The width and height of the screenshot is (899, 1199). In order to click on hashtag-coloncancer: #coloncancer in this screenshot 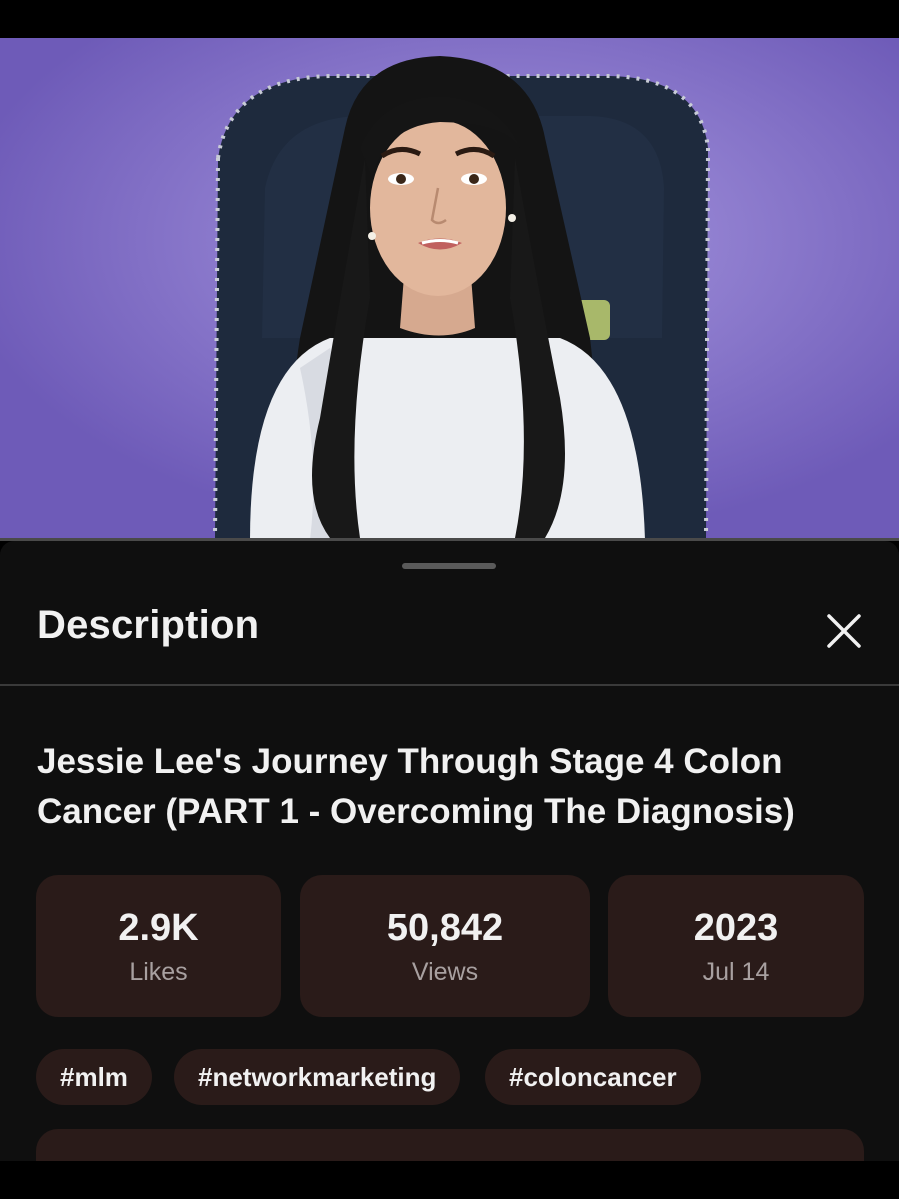, I will do `click(593, 1077)`.